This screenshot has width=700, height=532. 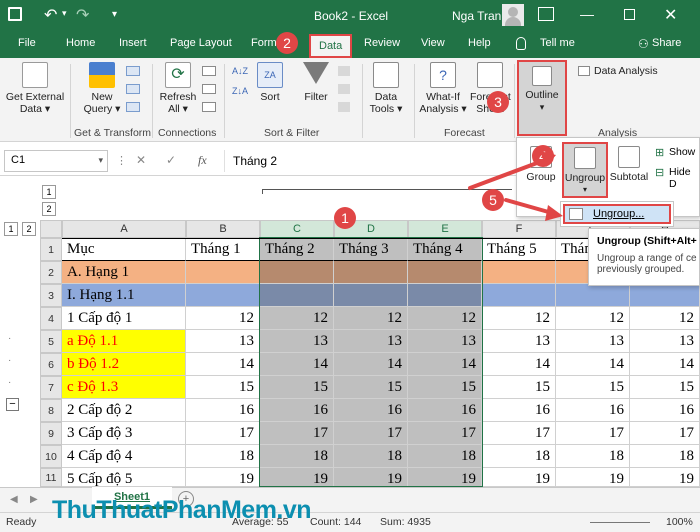 What do you see at coordinates (507, 174) in the screenshot?
I see `arrow-to-ungroup` at bounding box center [507, 174].